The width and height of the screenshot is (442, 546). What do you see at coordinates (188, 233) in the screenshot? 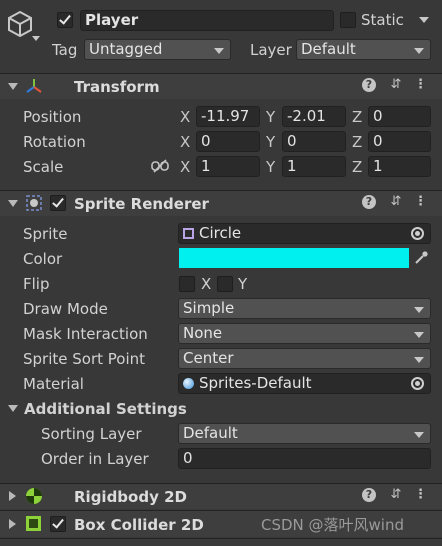
I see `sprite-asset-icon` at bounding box center [188, 233].